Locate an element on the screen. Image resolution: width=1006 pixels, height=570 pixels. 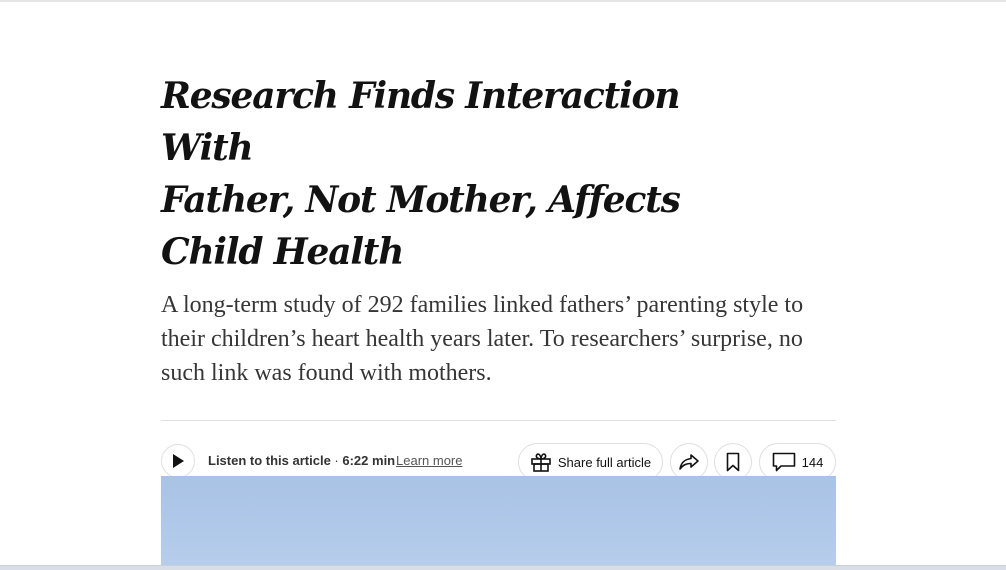
article-lead-image is located at coordinates (498, 520).